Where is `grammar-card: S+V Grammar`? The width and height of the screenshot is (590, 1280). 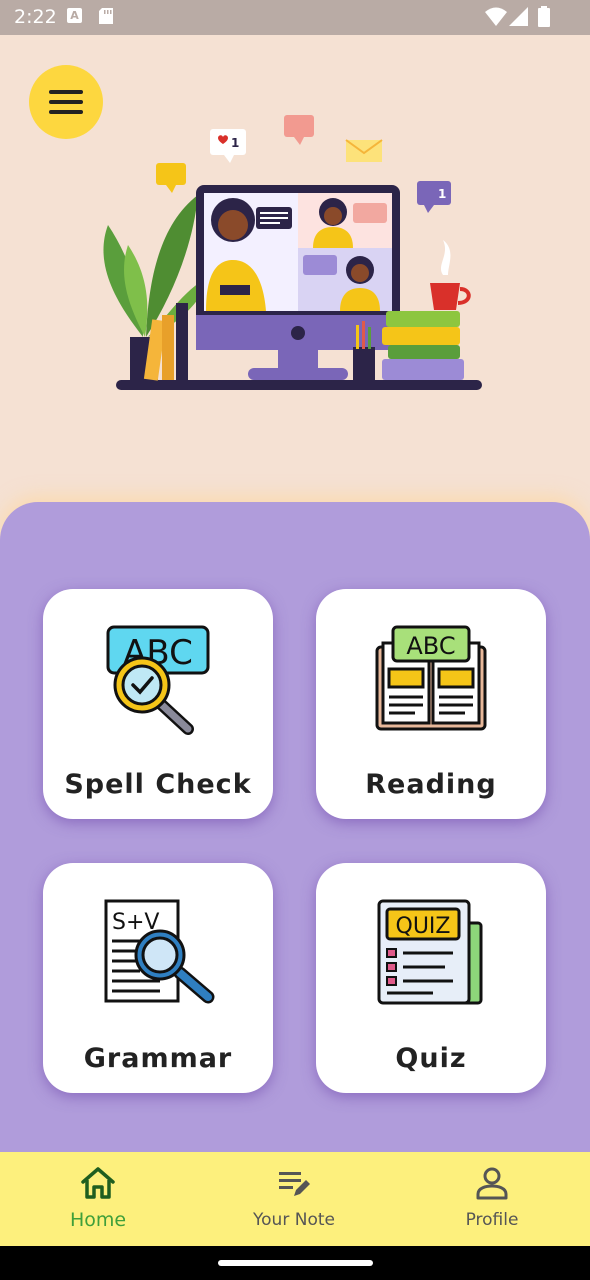
grammar-card: S+V Grammar is located at coordinates (158, 978).